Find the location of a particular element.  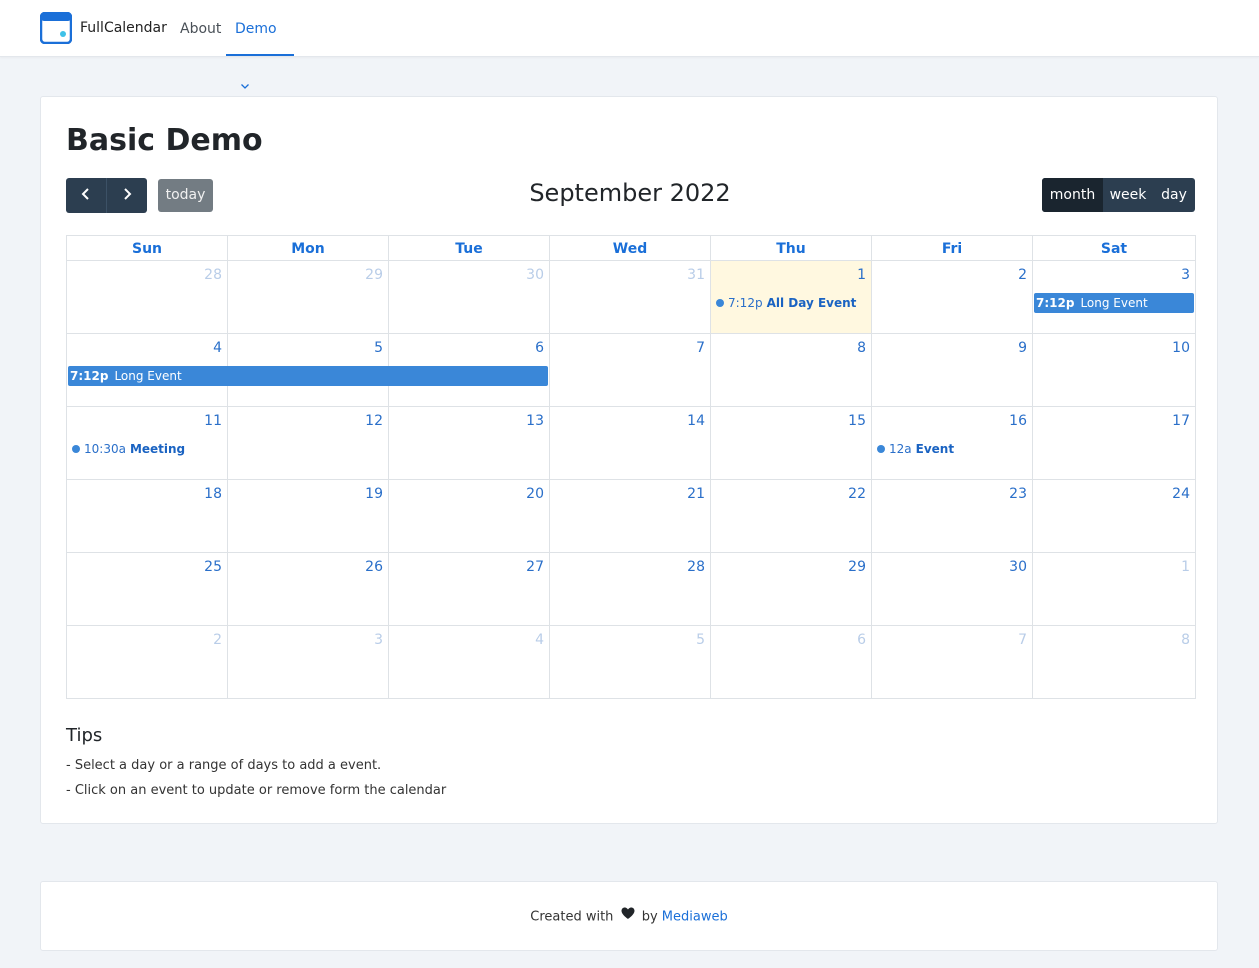

day-number: 27 is located at coordinates (535, 567).